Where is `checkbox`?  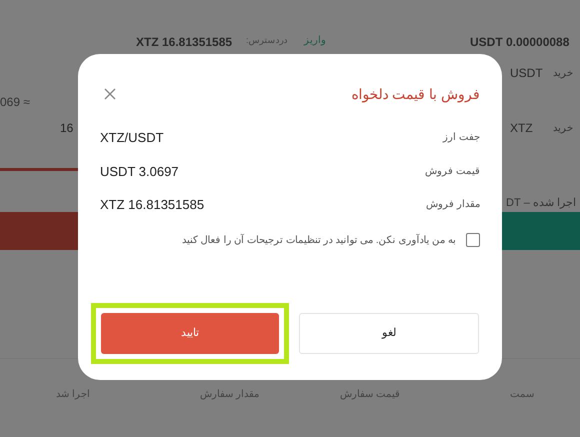 checkbox is located at coordinates (473, 240).